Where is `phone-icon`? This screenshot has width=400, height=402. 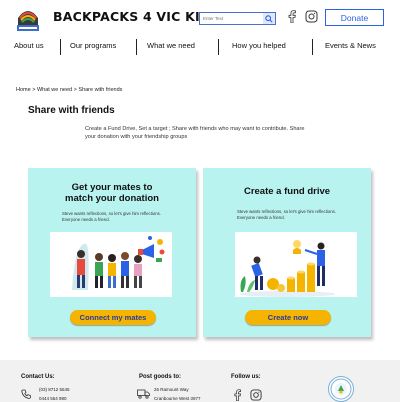
phone-icon is located at coordinates (26, 394).